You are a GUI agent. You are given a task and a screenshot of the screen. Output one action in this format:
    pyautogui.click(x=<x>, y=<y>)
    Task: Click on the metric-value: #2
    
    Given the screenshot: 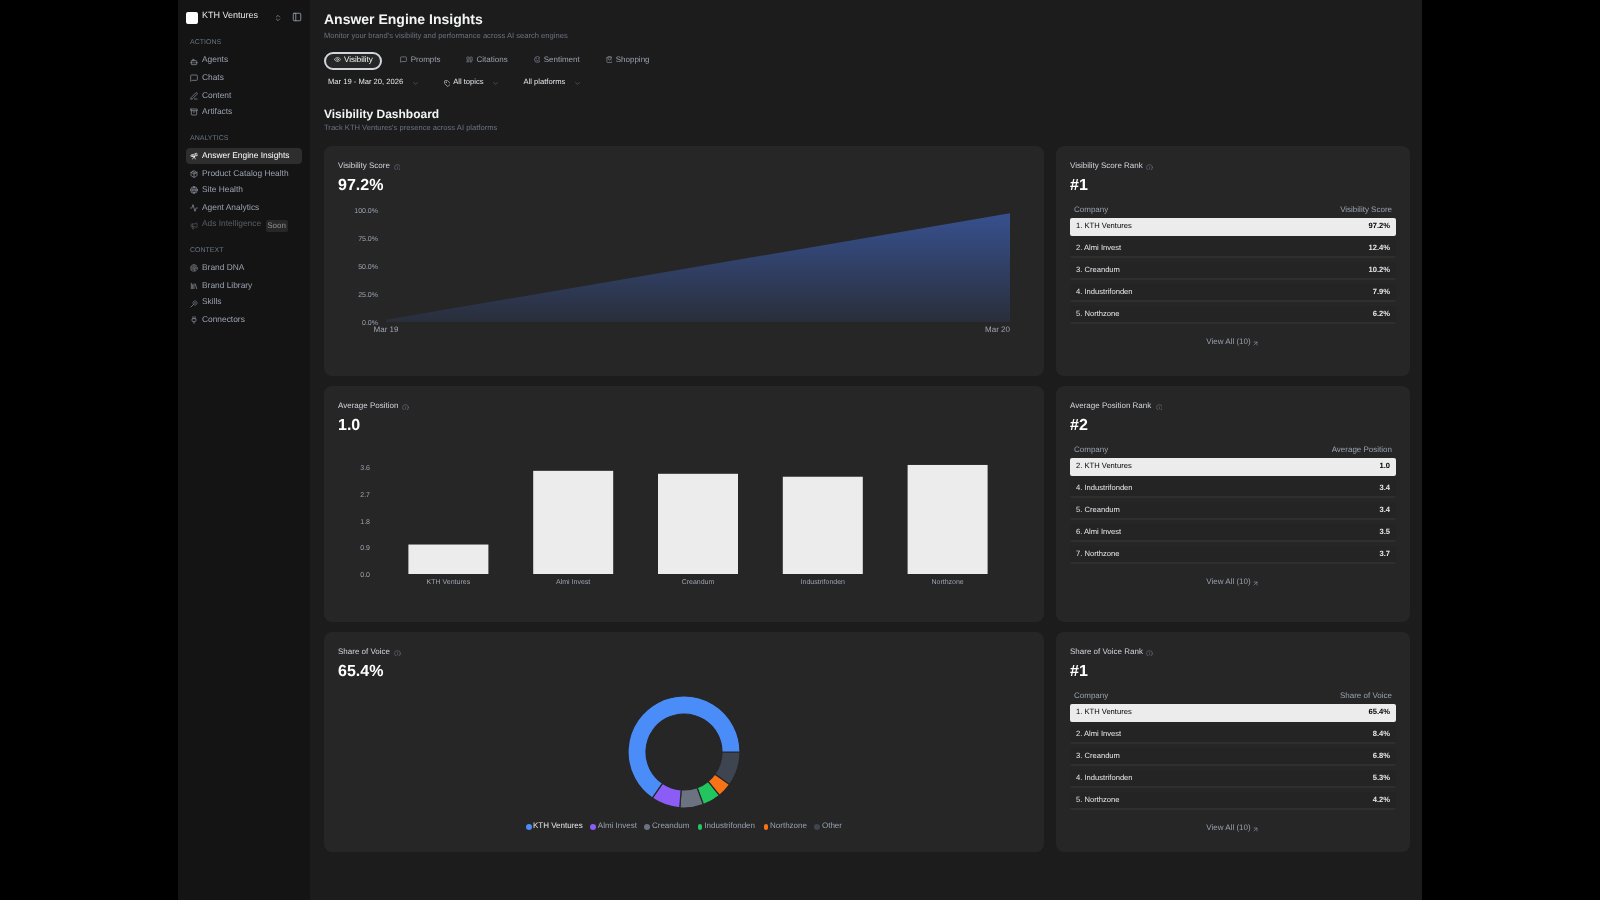 What is the action you would take?
    pyautogui.click(x=1080, y=426)
    